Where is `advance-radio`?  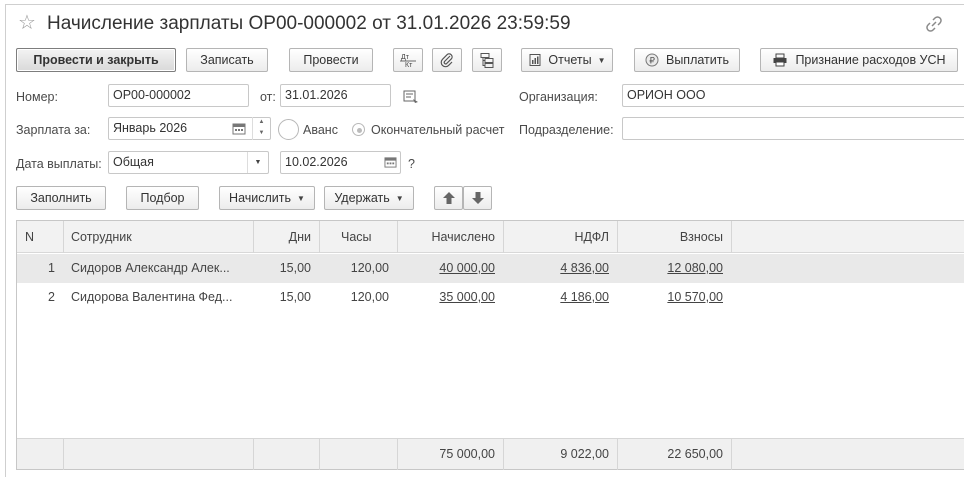 advance-radio is located at coordinates (288, 129).